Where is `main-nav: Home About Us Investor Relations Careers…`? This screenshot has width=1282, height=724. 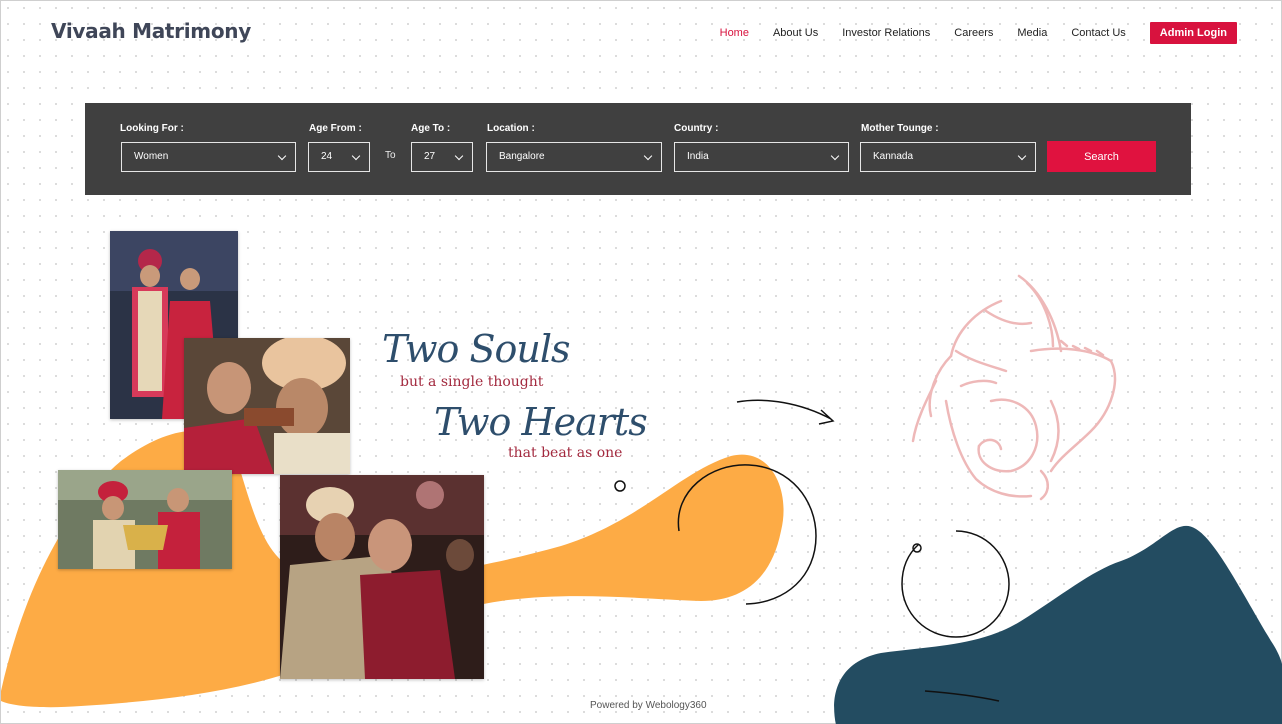 main-nav: Home About Us Investor Relations Careers… is located at coordinates (978, 33).